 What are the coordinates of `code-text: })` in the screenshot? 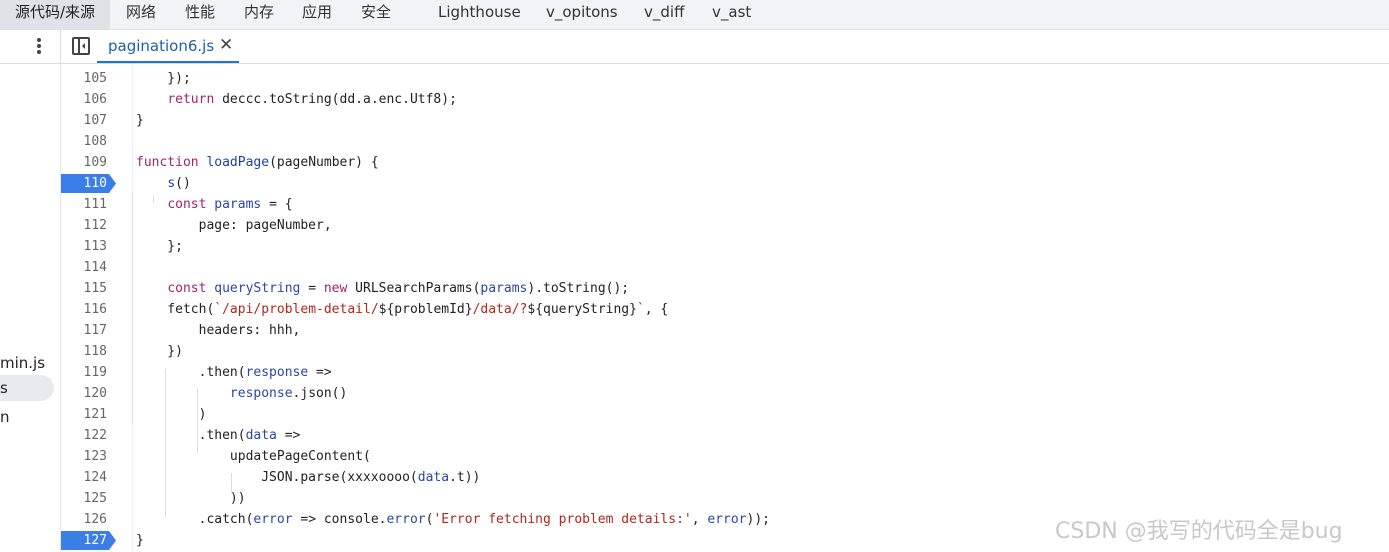 It's located at (159, 351).